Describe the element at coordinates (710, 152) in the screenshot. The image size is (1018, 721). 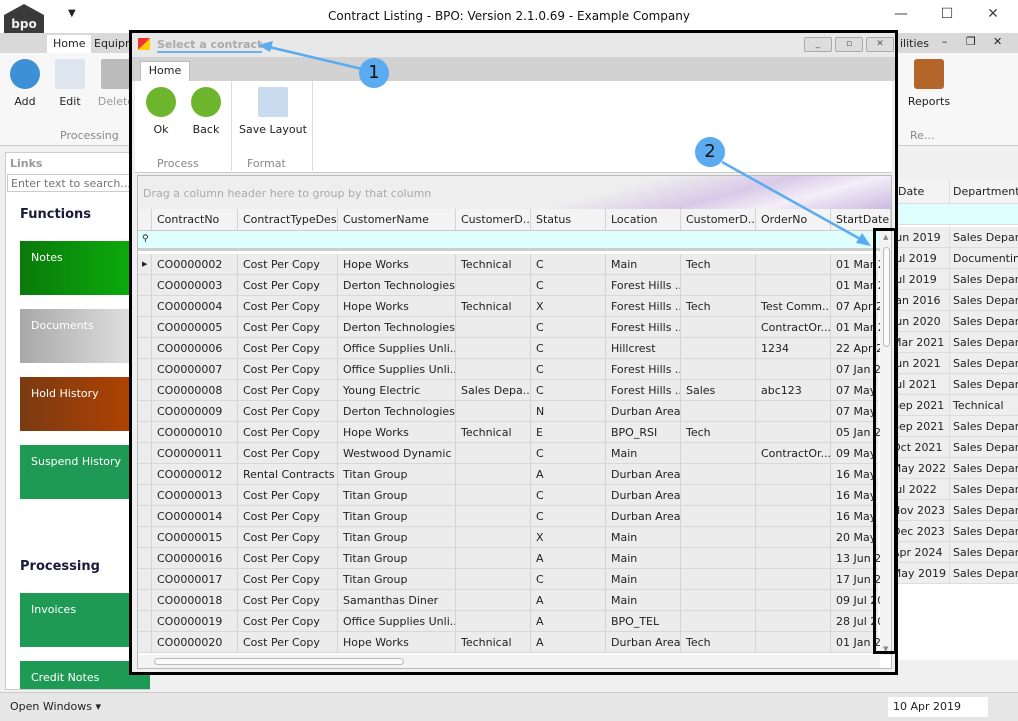
I see `callout-badge-2: 2` at that location.